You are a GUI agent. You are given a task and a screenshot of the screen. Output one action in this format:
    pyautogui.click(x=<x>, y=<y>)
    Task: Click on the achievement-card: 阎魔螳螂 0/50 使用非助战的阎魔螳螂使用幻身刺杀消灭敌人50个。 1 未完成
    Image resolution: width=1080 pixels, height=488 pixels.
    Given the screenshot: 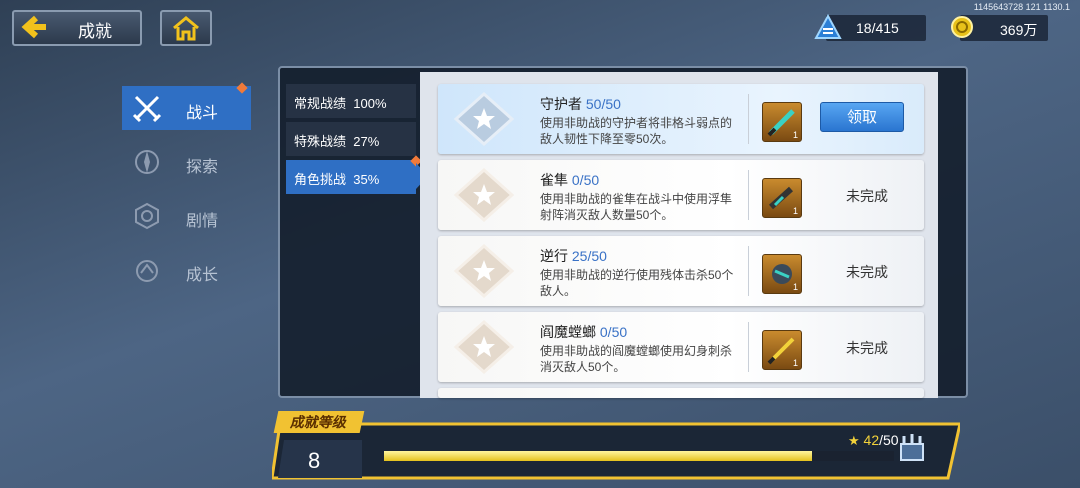 What is the action you would take?
    pyautogui.click(x=681, y=347)
    